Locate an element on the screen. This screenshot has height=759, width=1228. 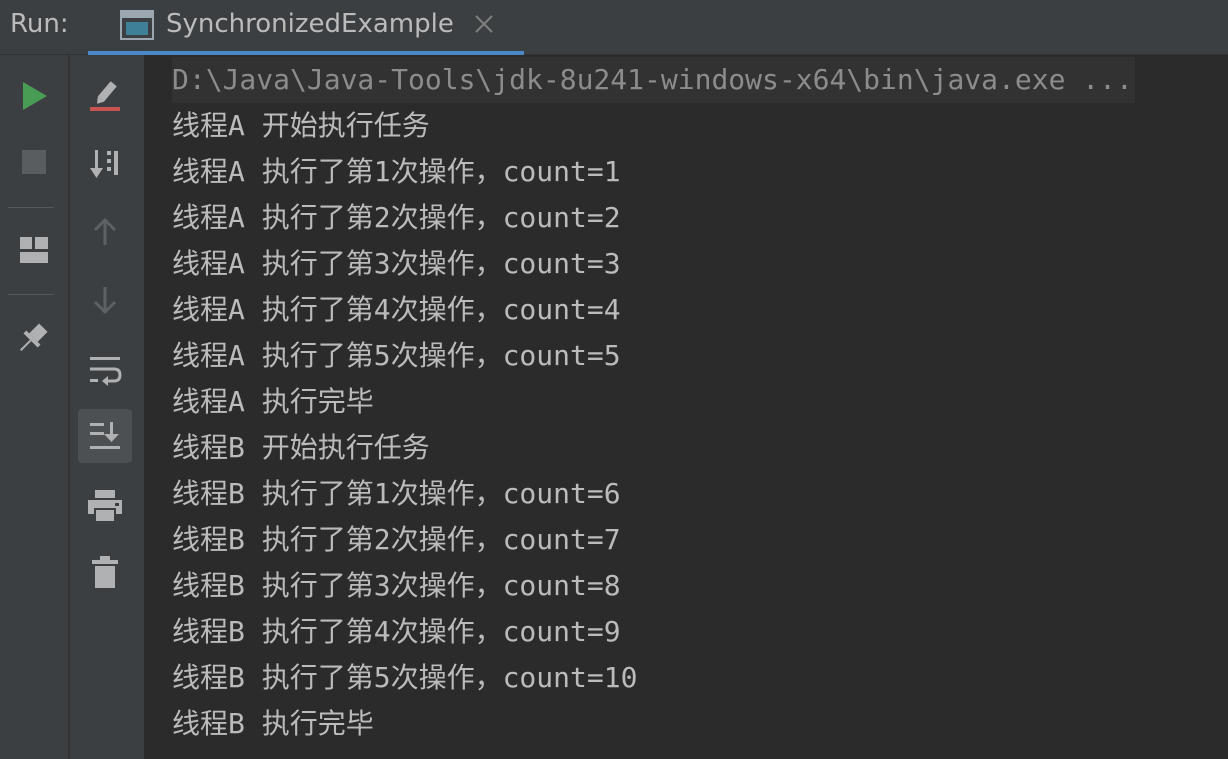
stop-icon is located at coordinates (34, 162).